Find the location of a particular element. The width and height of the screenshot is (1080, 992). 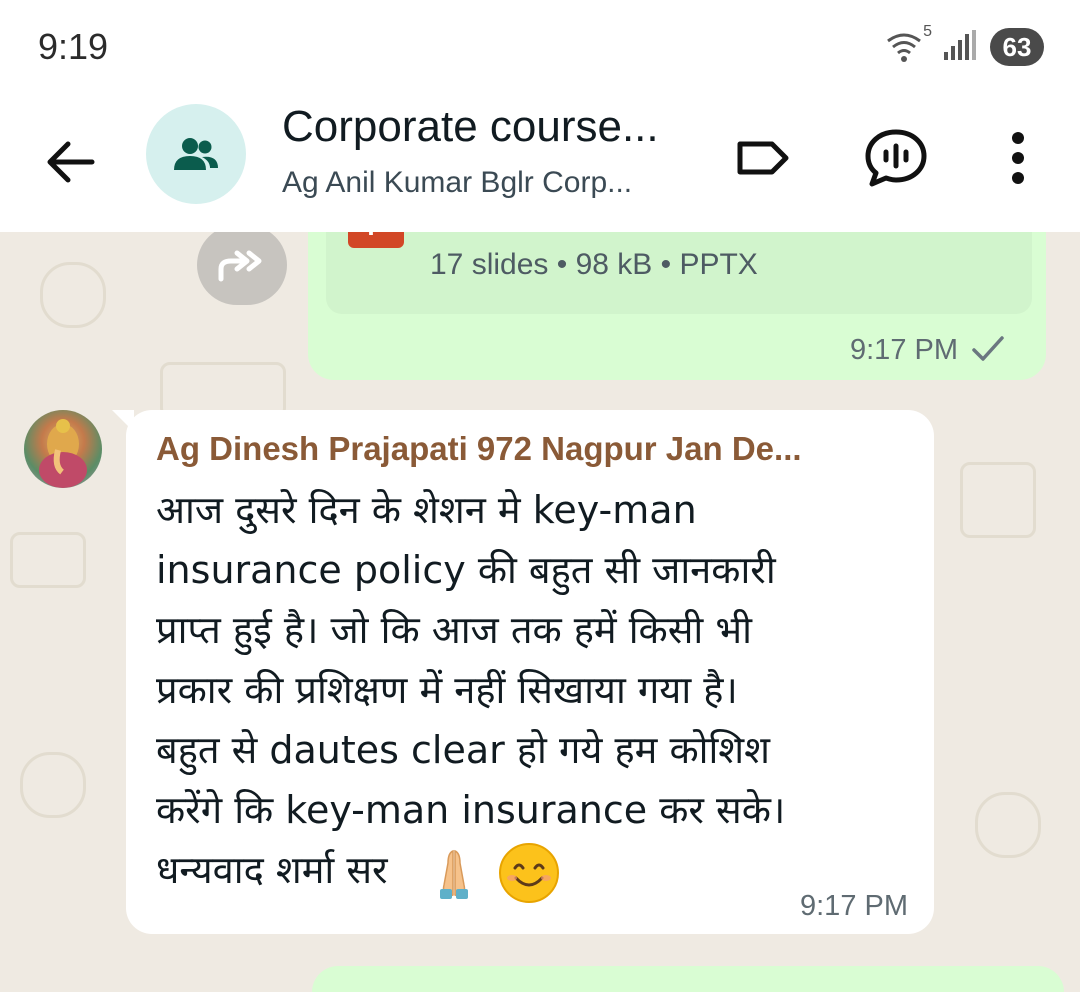

check-icon is located at coordinates (988, 348).